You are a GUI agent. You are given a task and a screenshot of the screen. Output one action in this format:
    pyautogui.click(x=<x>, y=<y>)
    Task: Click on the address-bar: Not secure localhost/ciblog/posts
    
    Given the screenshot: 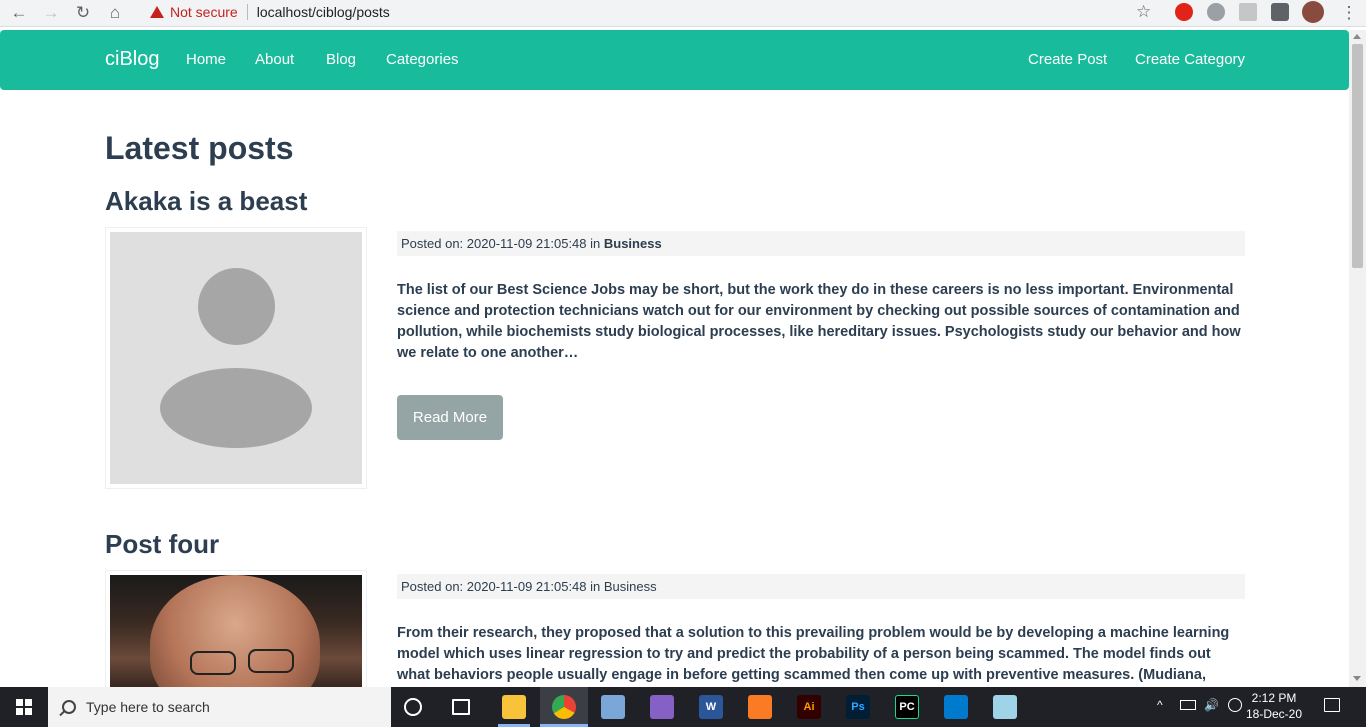 What is the action you would take?
    pyautogui.click(x=650, y=12)
    